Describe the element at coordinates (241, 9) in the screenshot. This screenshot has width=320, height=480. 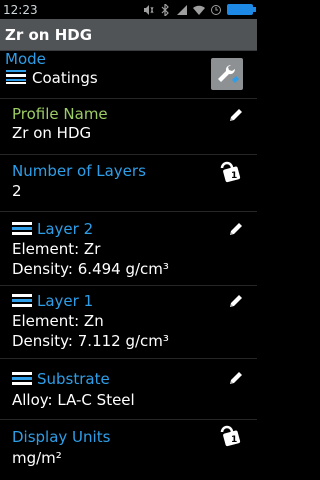
I see `battery-icon` at that location.